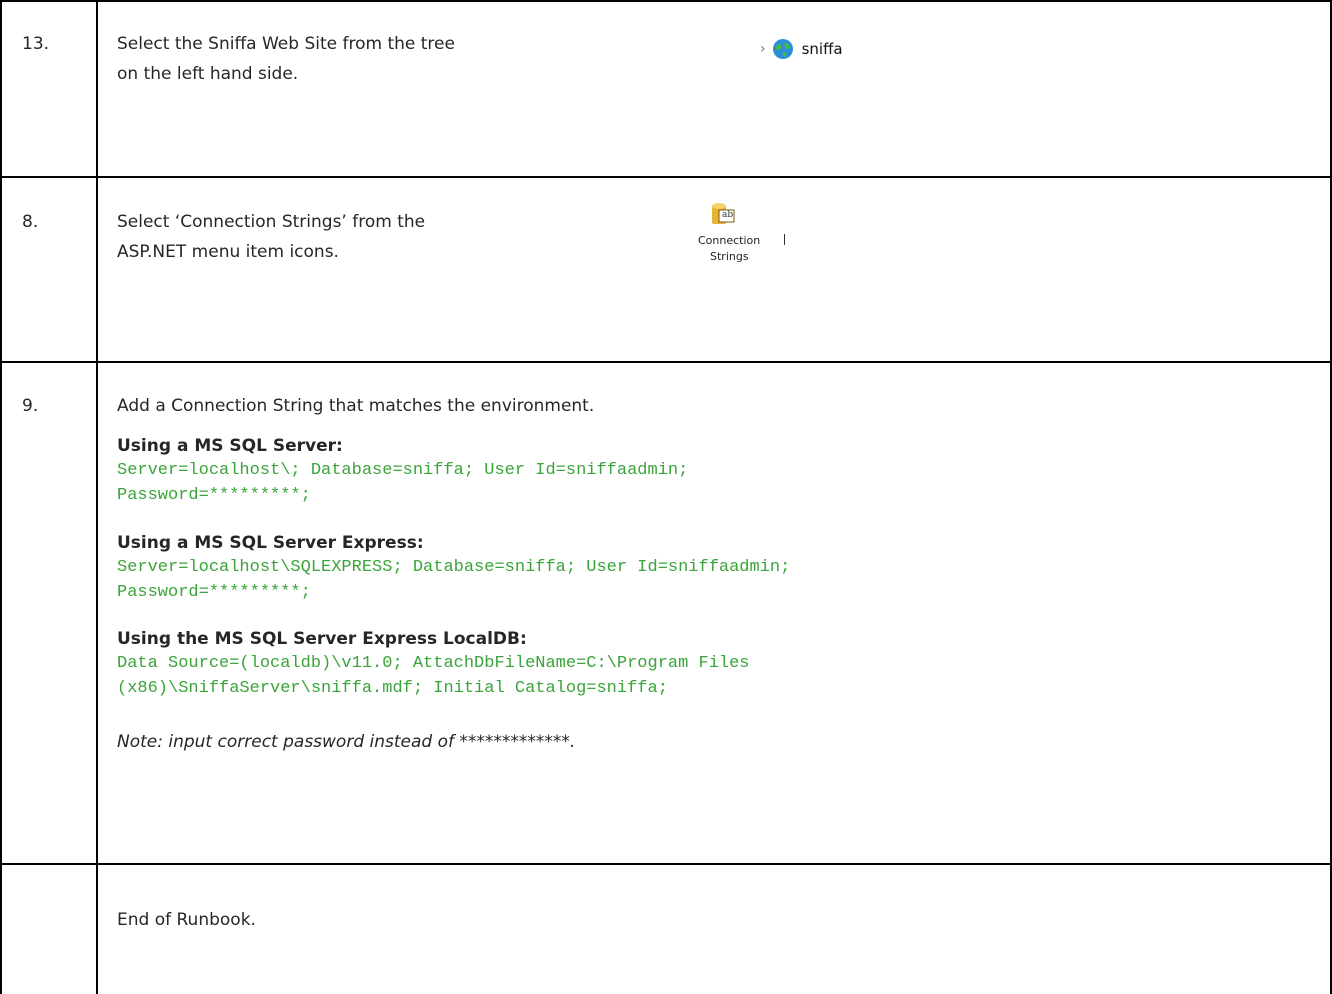 This screenshot has width=1332, height=994. Describe the element at coordinates (271, 222) in the screenshot. I see `step-text-line: Select ‘Connection Strings’ from the` at that location.